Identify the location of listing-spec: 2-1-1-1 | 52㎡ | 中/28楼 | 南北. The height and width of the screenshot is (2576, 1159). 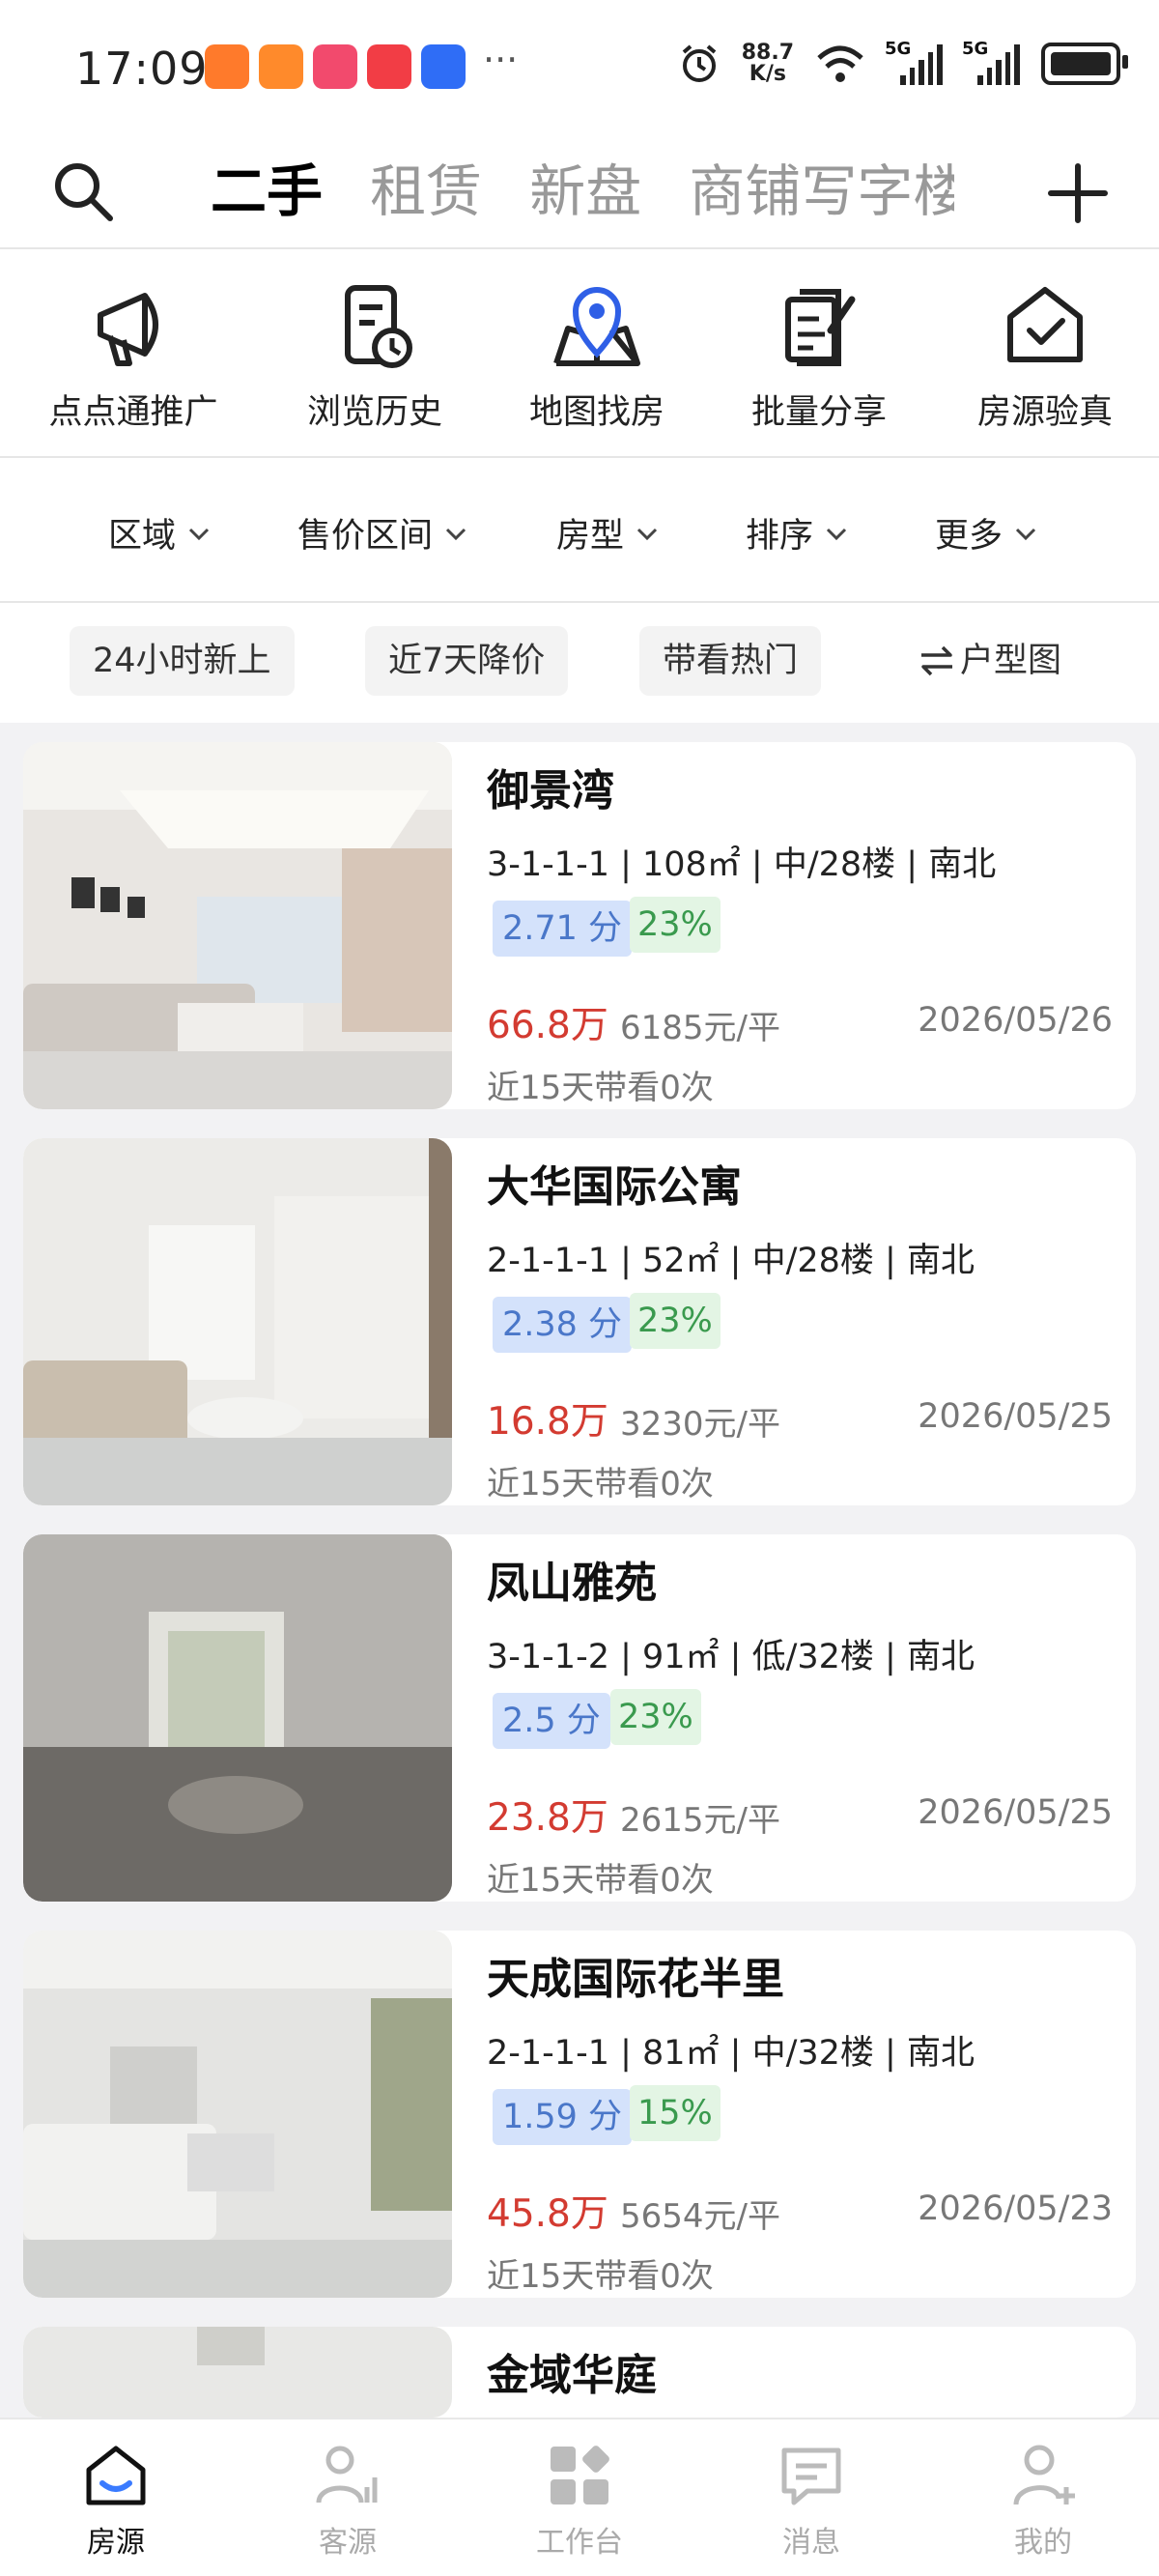
(731, 1261).